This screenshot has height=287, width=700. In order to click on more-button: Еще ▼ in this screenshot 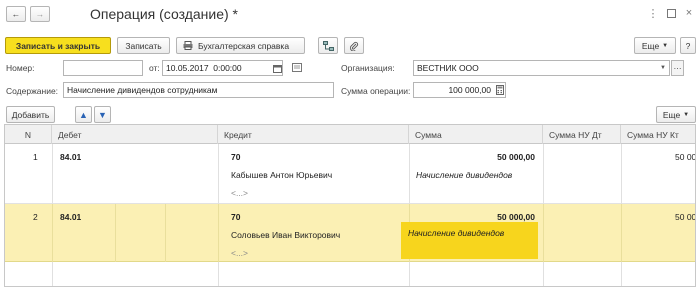, I will do `click(655, 45)`.